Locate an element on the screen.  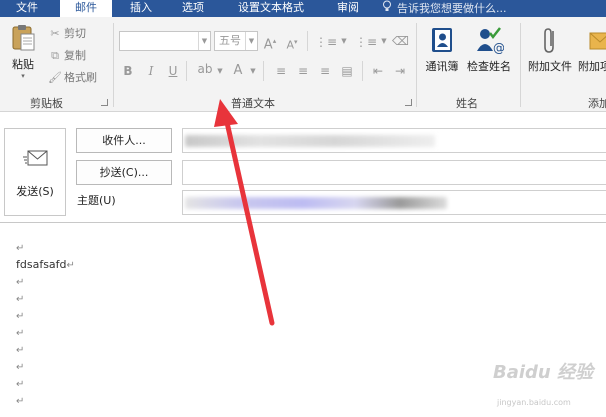
envelope-icon is located at coordinates (597, 41).